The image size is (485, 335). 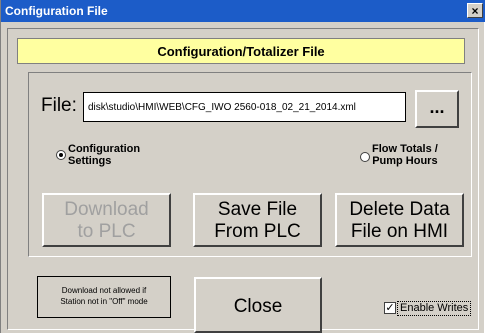 I want to click on radio-label-line: Flow Totals /, so click(x=405, y=149).